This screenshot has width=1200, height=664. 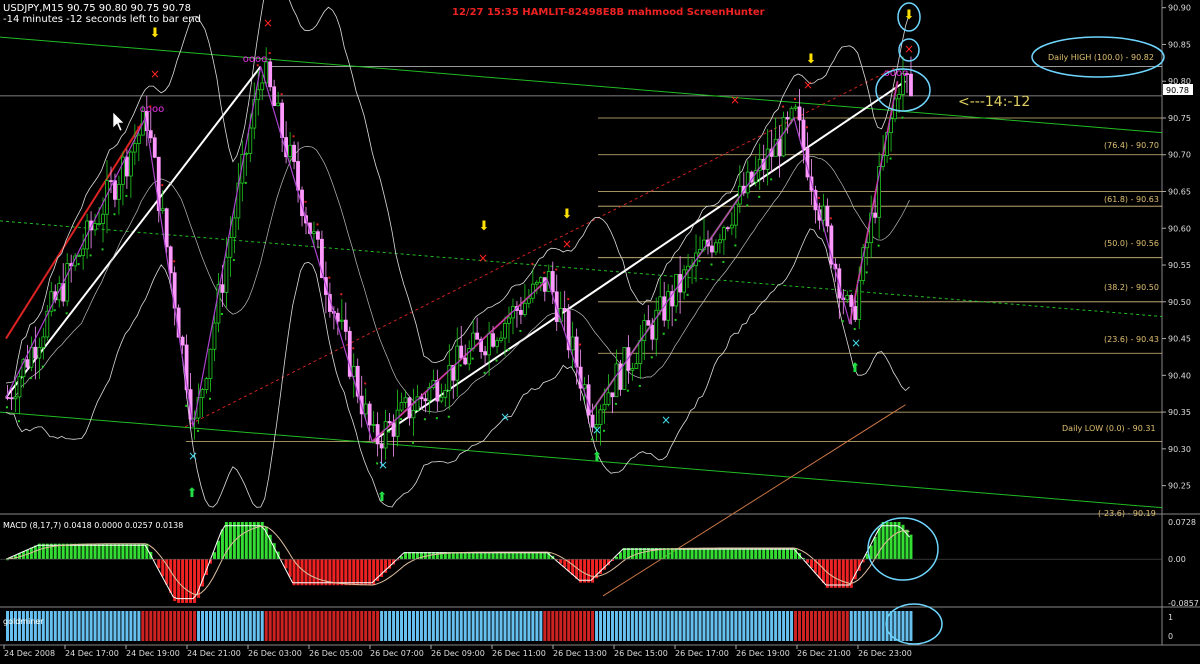 What do you see at coordinates (885, 653) in the screenshot?
I see `time-tick-label: 26 Dec 23:00` at bounding box center [885, 653].